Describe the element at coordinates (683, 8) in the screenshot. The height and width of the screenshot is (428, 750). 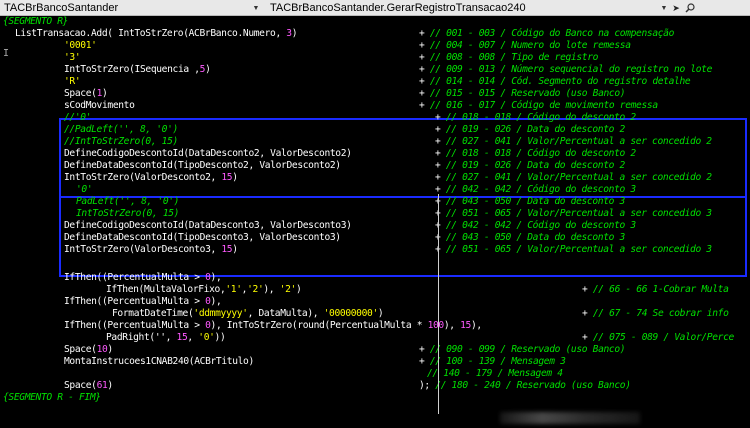
I see `toolbar-buttons: ➤` at that location.